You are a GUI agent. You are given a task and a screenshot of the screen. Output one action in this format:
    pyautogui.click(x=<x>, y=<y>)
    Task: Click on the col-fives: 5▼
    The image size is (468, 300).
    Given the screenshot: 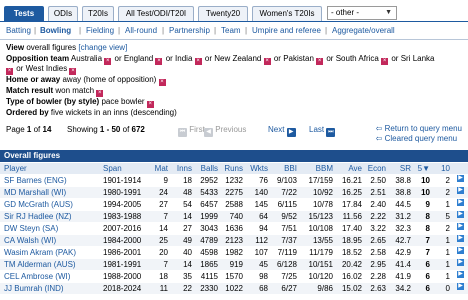 What is the action you would take?
    pyautogui.click(x=424, y=168)
    